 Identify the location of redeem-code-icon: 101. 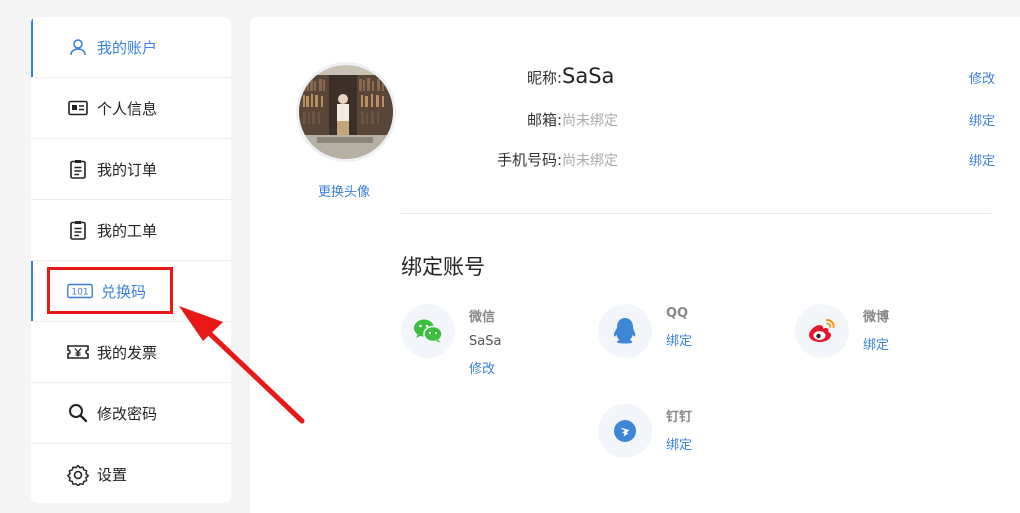
(80, 291).